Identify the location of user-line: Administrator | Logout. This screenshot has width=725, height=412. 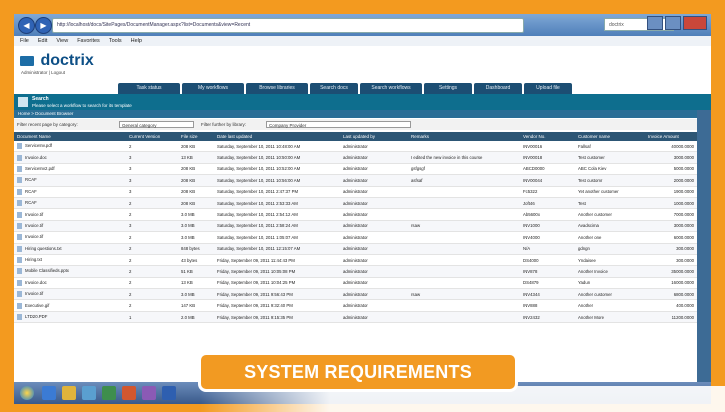
(43, 72).